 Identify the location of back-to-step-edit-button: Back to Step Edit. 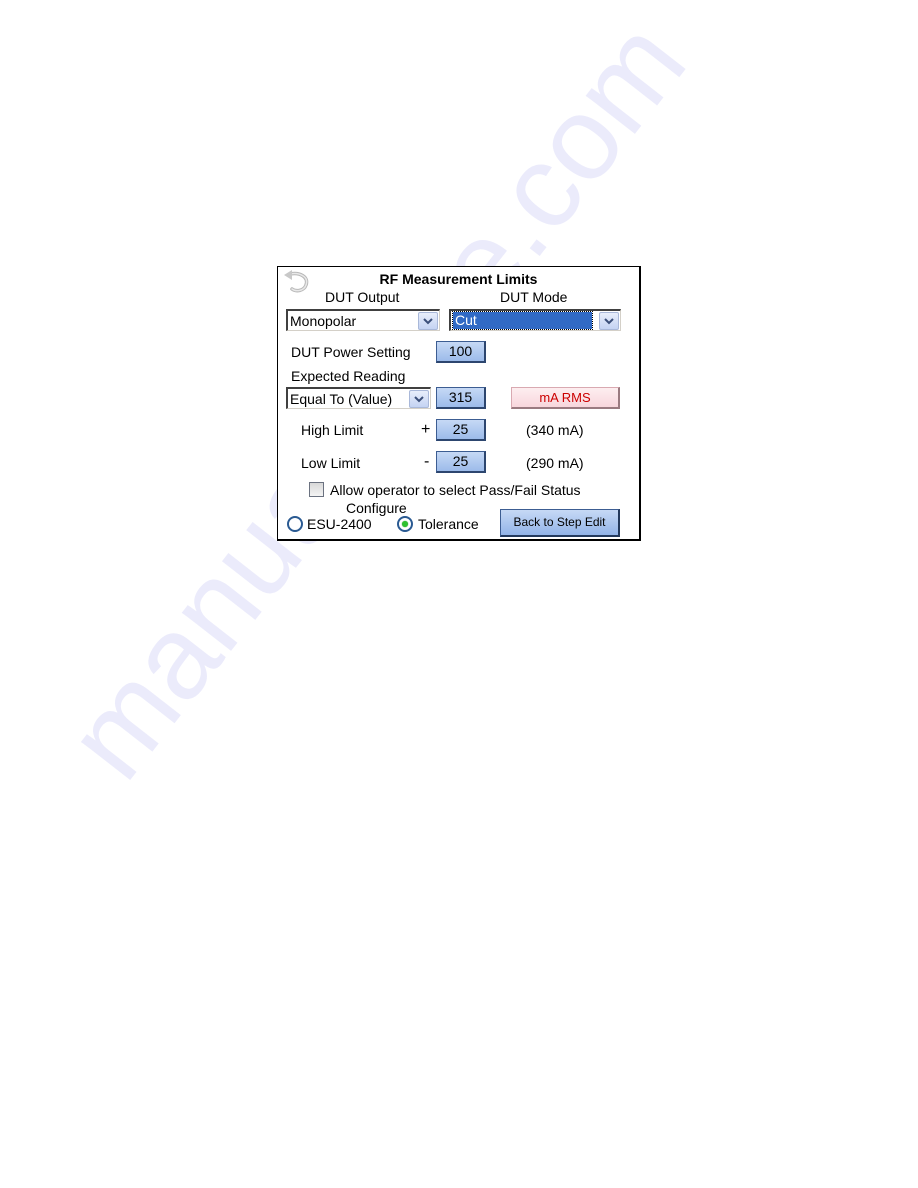
(560, 523).